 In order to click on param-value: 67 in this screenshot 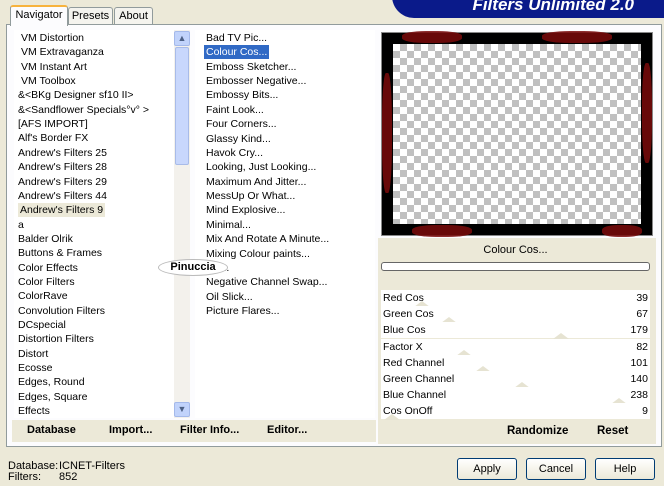, I will do `click(642, 314)`.